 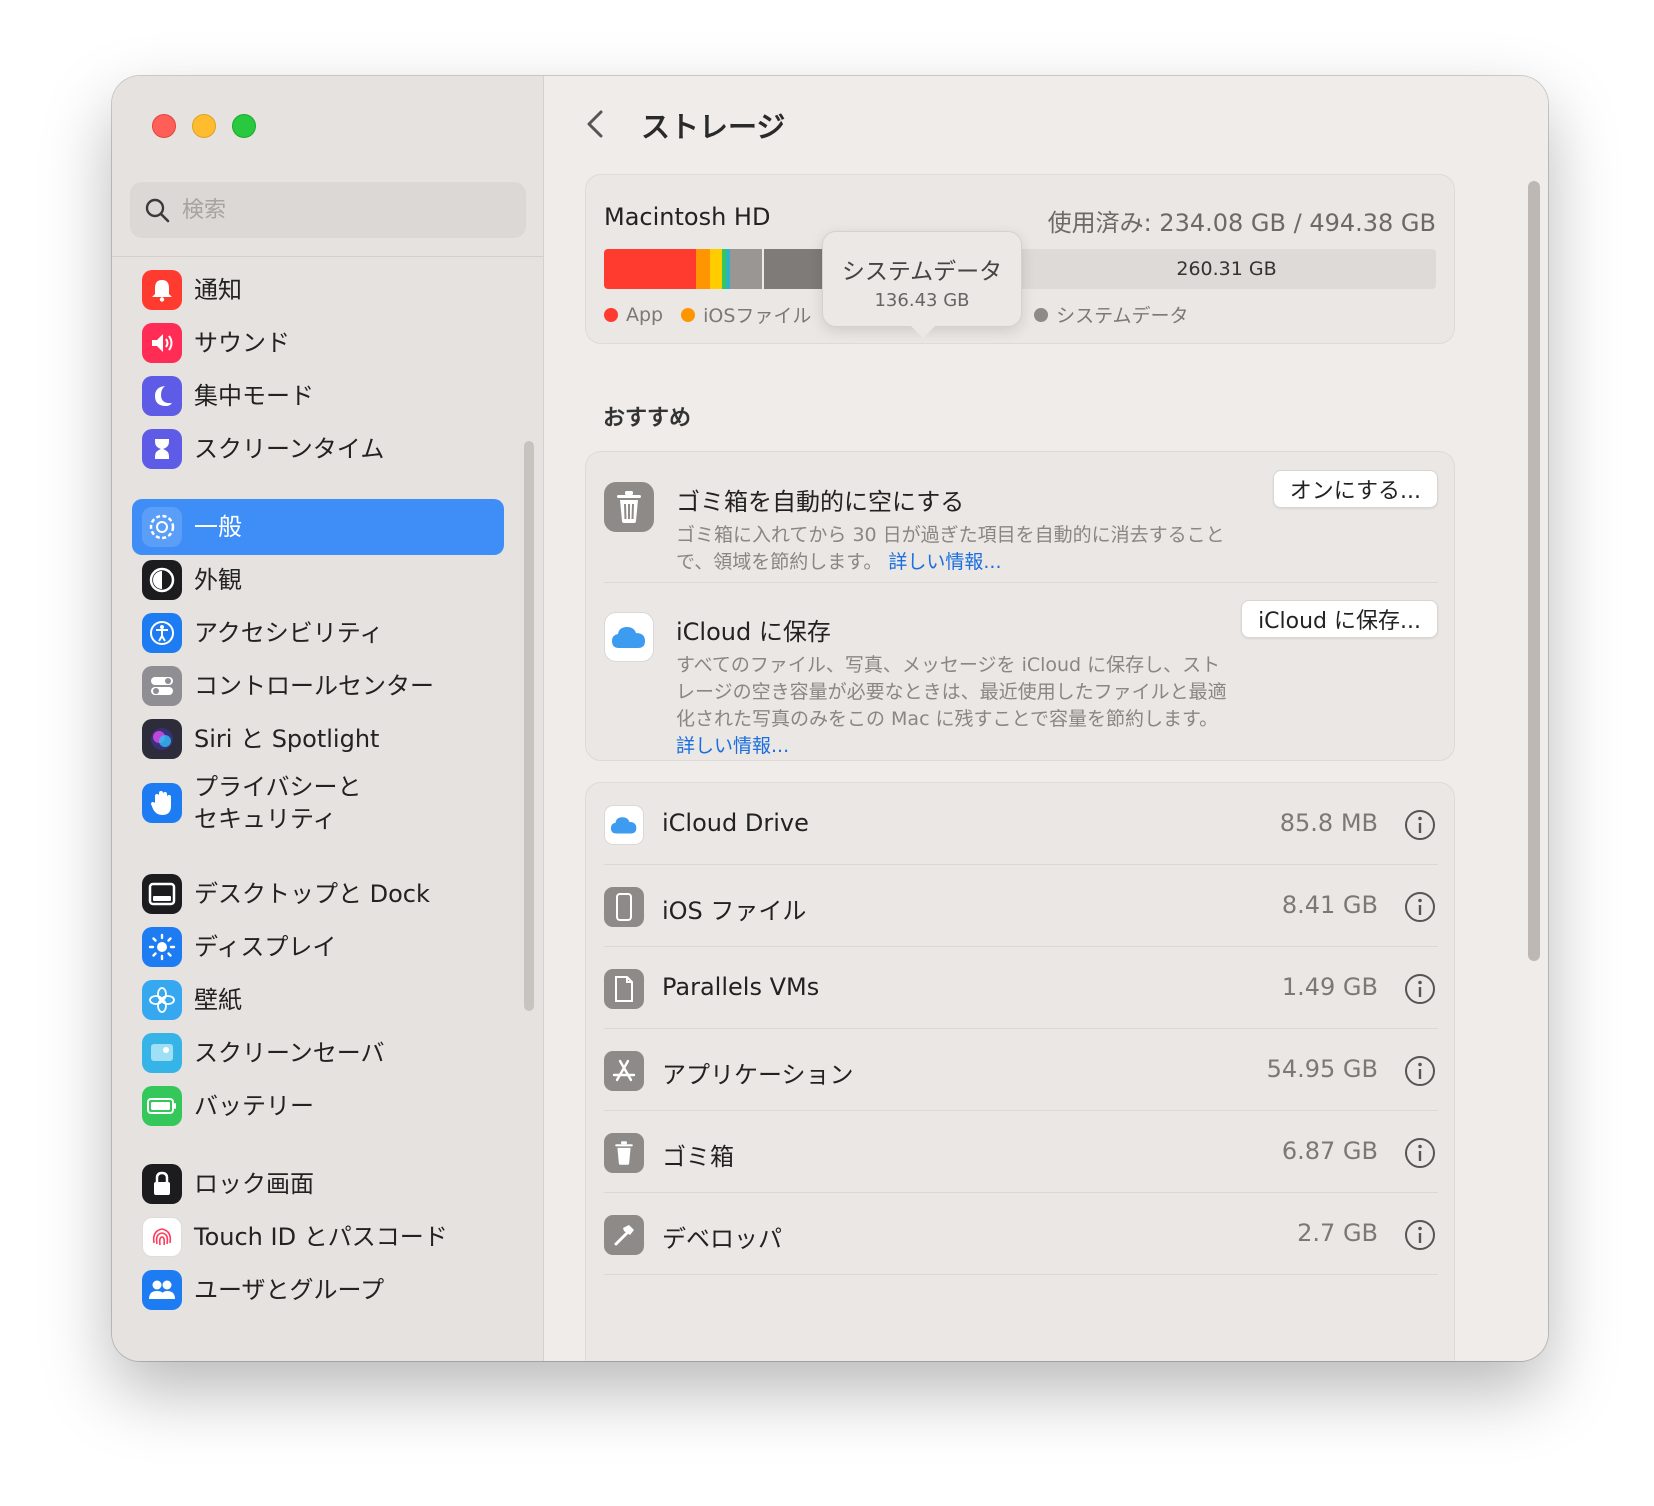 I want to click on sidebar-item: 外観, so click(x=318, y=580).